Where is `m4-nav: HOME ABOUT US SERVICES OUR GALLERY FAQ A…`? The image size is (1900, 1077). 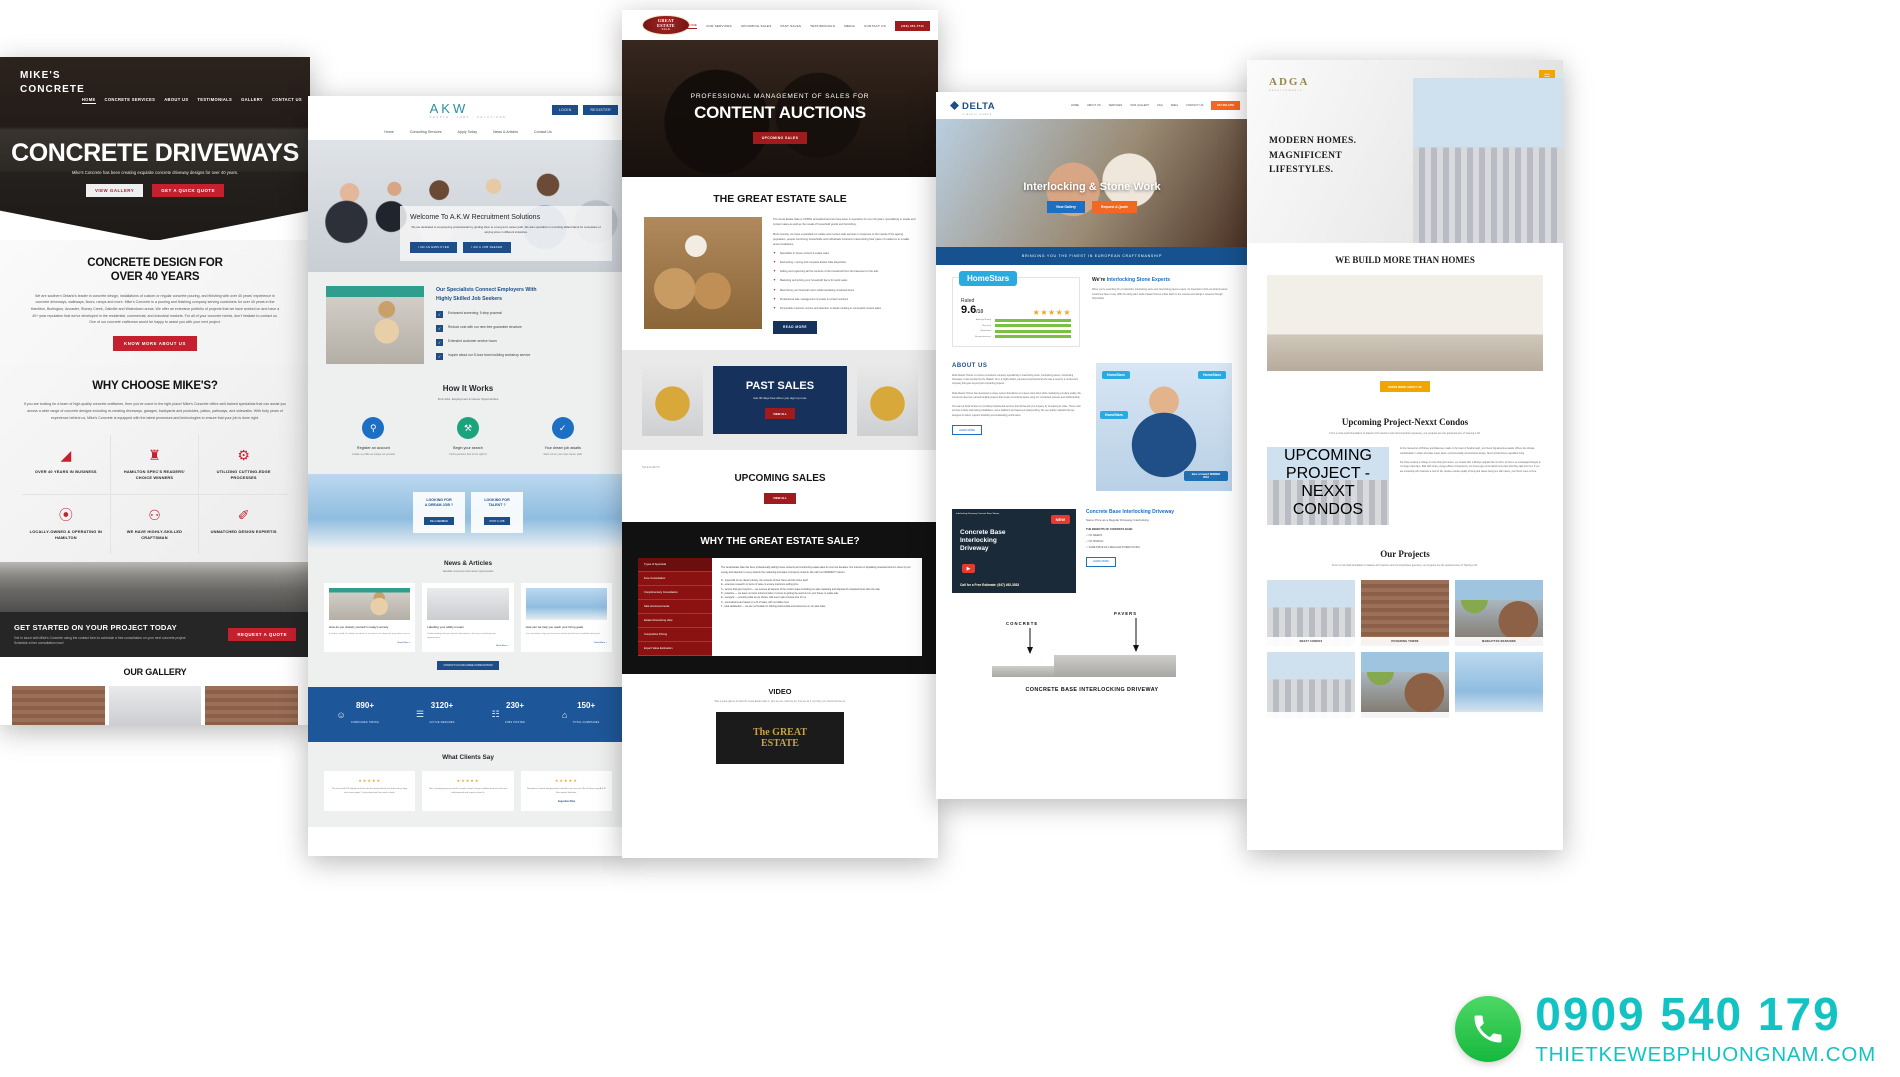
m4-nav: HOME ABOUT US SERVICES OUR GALLERY FAQ A… is located at coordinates (1155, 105).